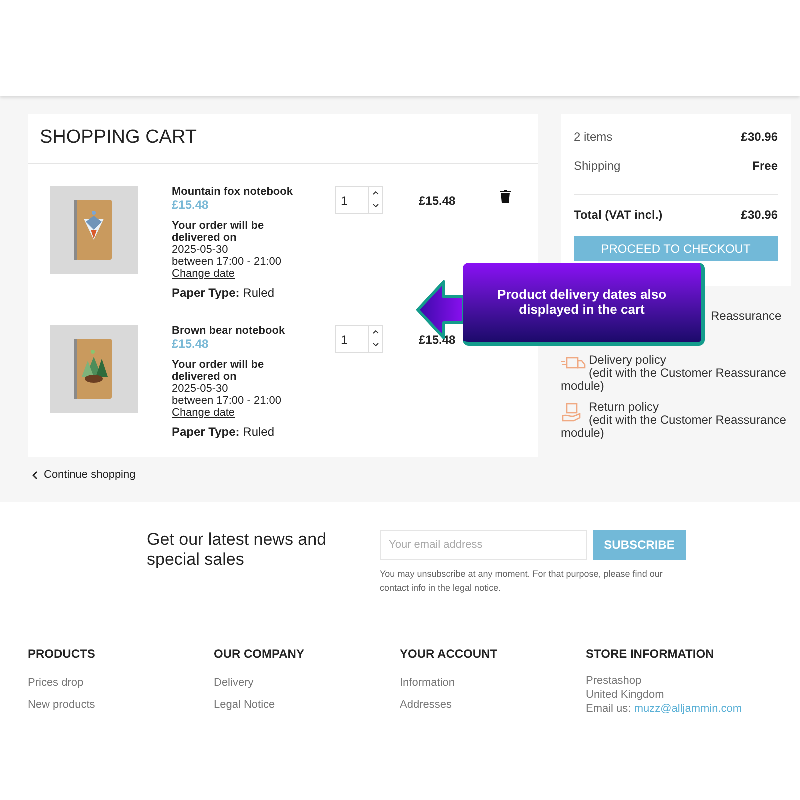 The height and width of the screenshot is (800, 800). What do you see at coordinates (627, 360) in the screenshot?
I see `reassurance-title: Delivery policy` at bounding box center [627, 360].